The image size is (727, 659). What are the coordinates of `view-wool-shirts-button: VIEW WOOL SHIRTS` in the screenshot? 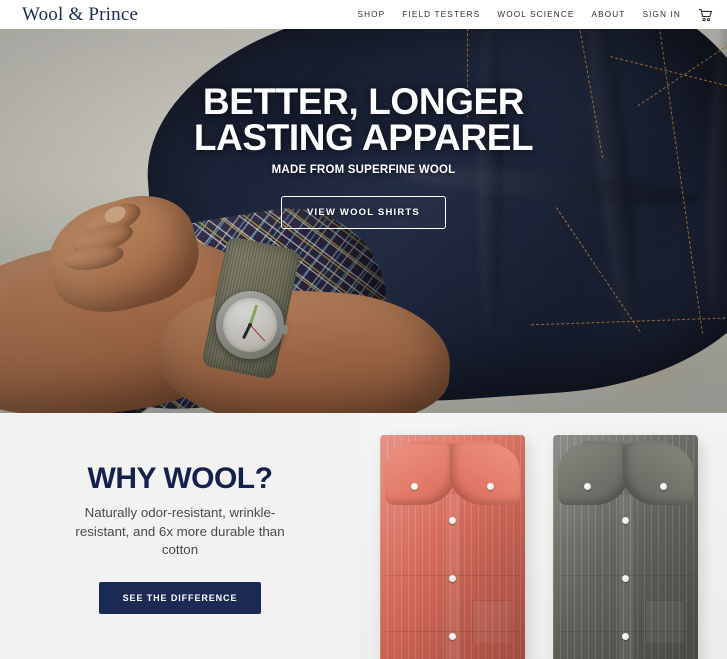 It's located at (363, 212).